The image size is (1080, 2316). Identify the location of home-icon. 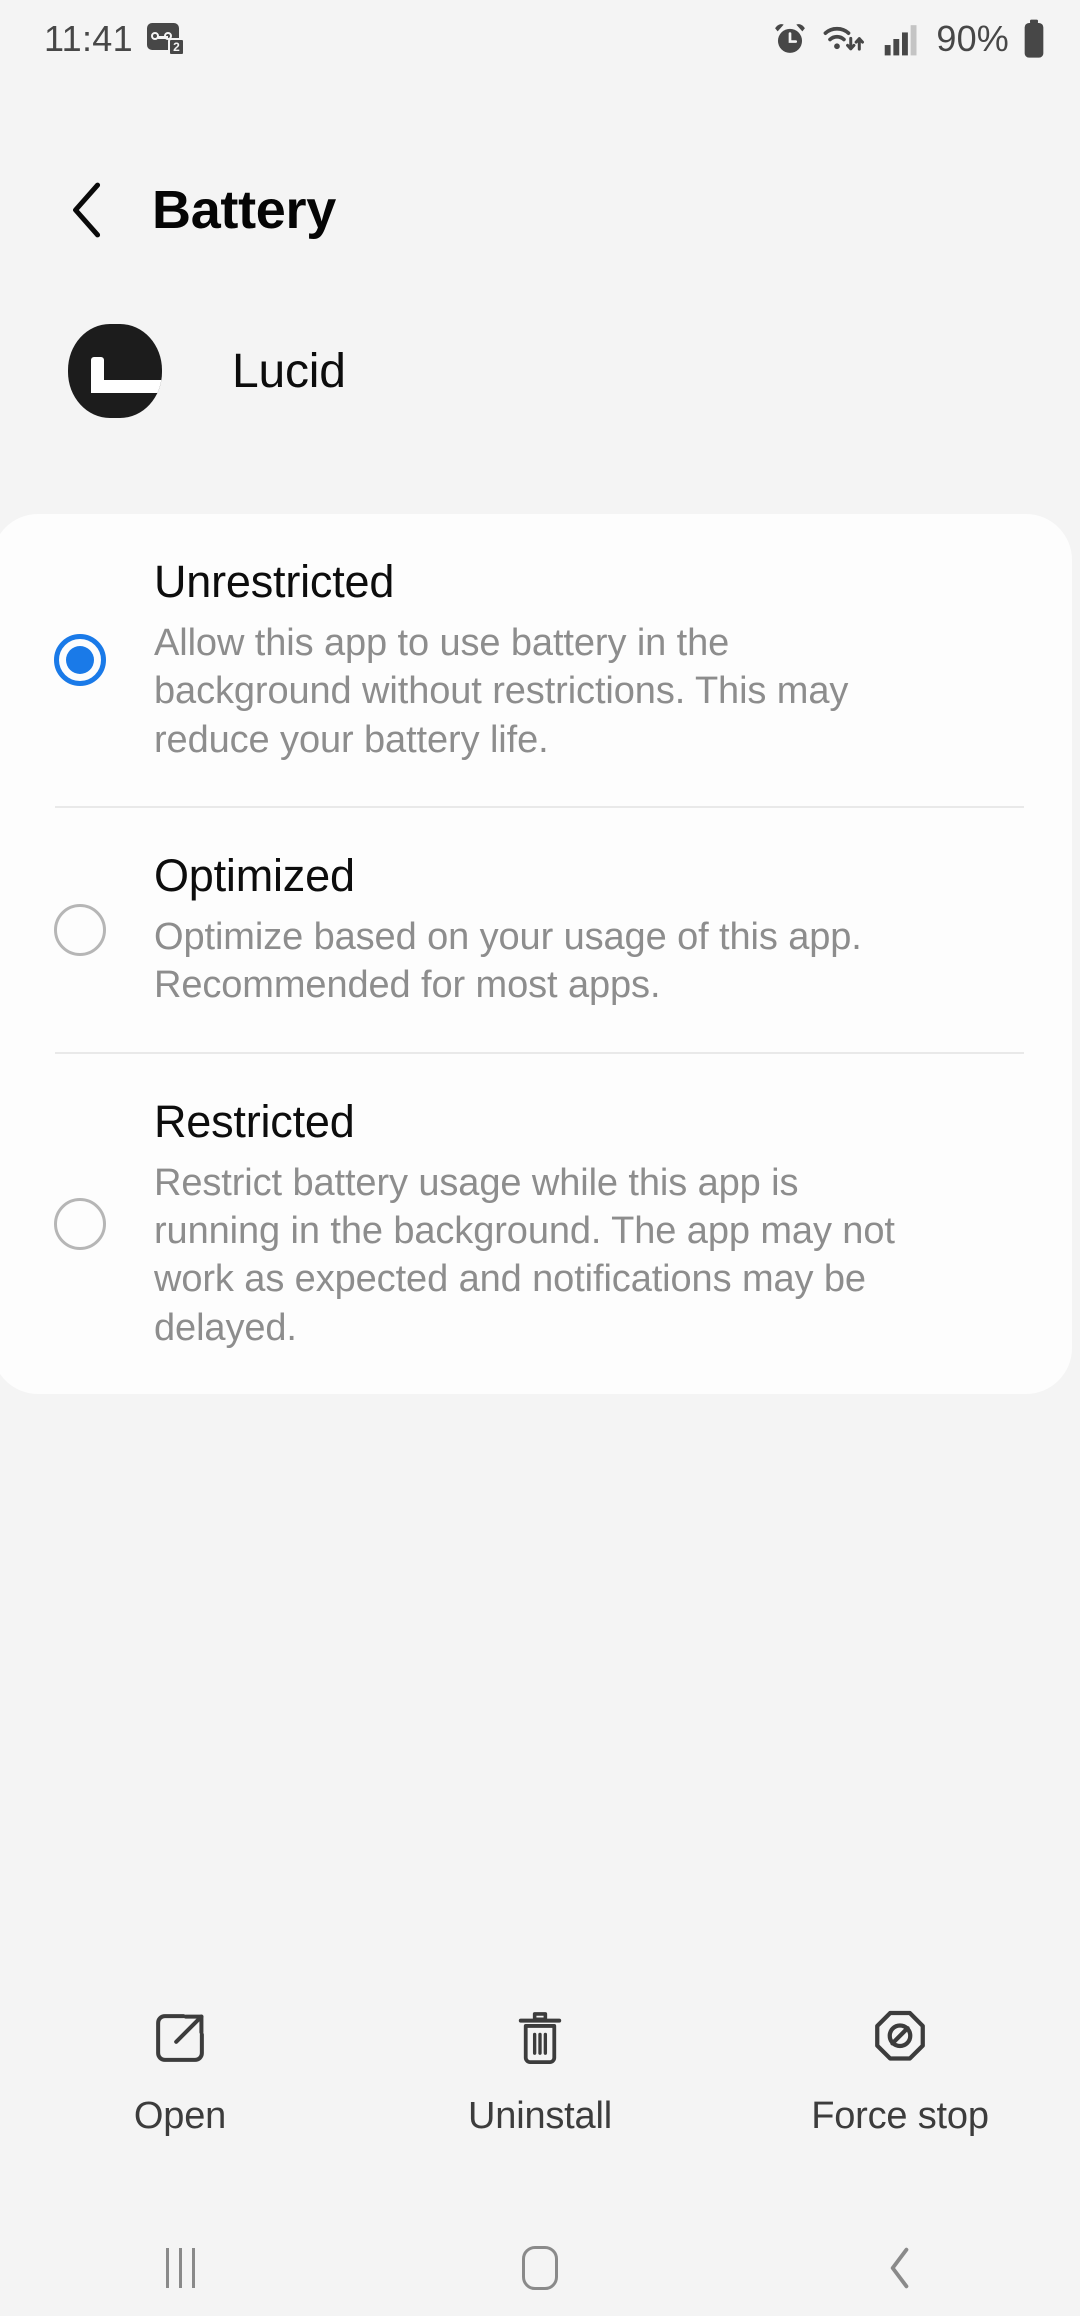
(540, 2268).